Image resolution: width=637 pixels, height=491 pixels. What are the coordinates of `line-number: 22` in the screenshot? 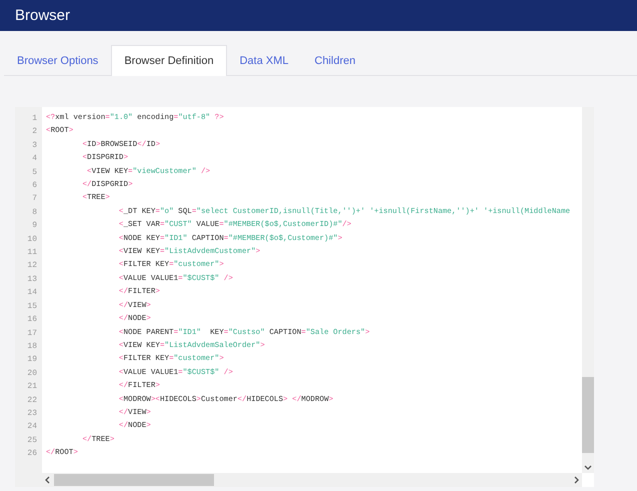 It's located at (32, 400).